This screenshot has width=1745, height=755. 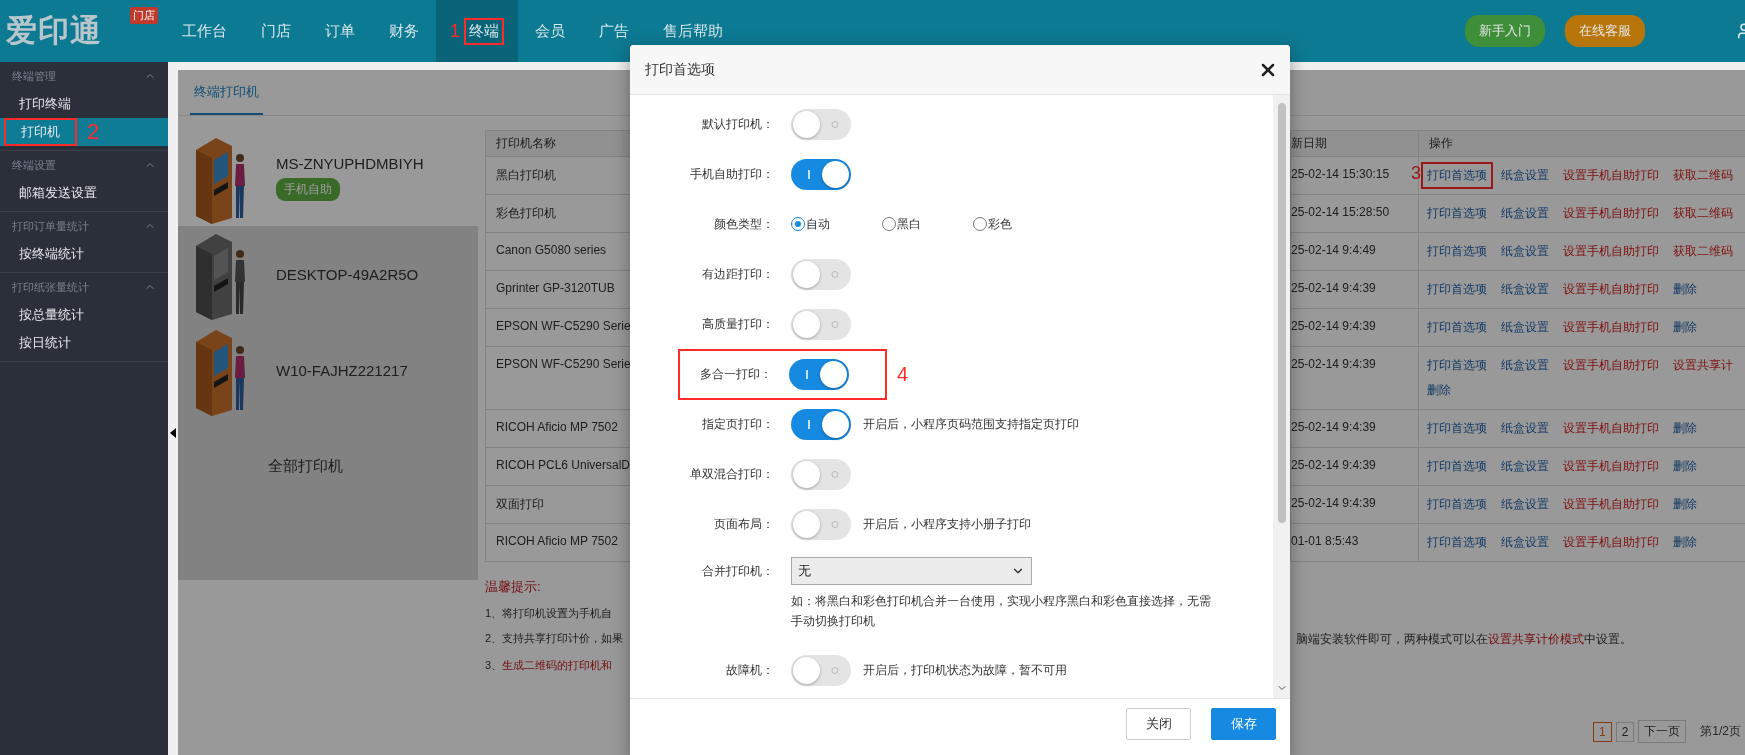 What do you see at coordinates (680, 69) in the screenshot?
I see `dialog-title: 打印首选项` at bounding box center [680, 69].